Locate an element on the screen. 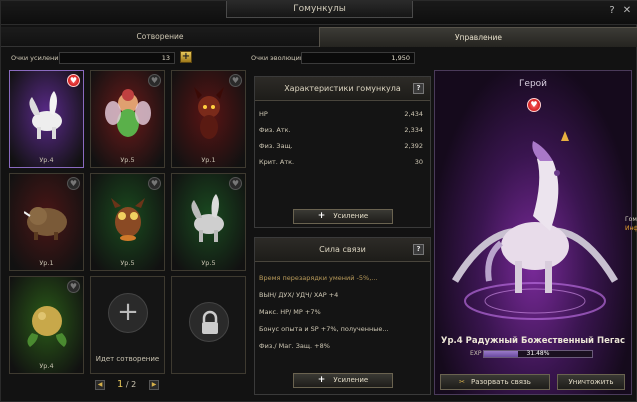 This screenshot has width=637, height=402. homunculus-portrait-seed-orb is located at coordinates (47, 326).